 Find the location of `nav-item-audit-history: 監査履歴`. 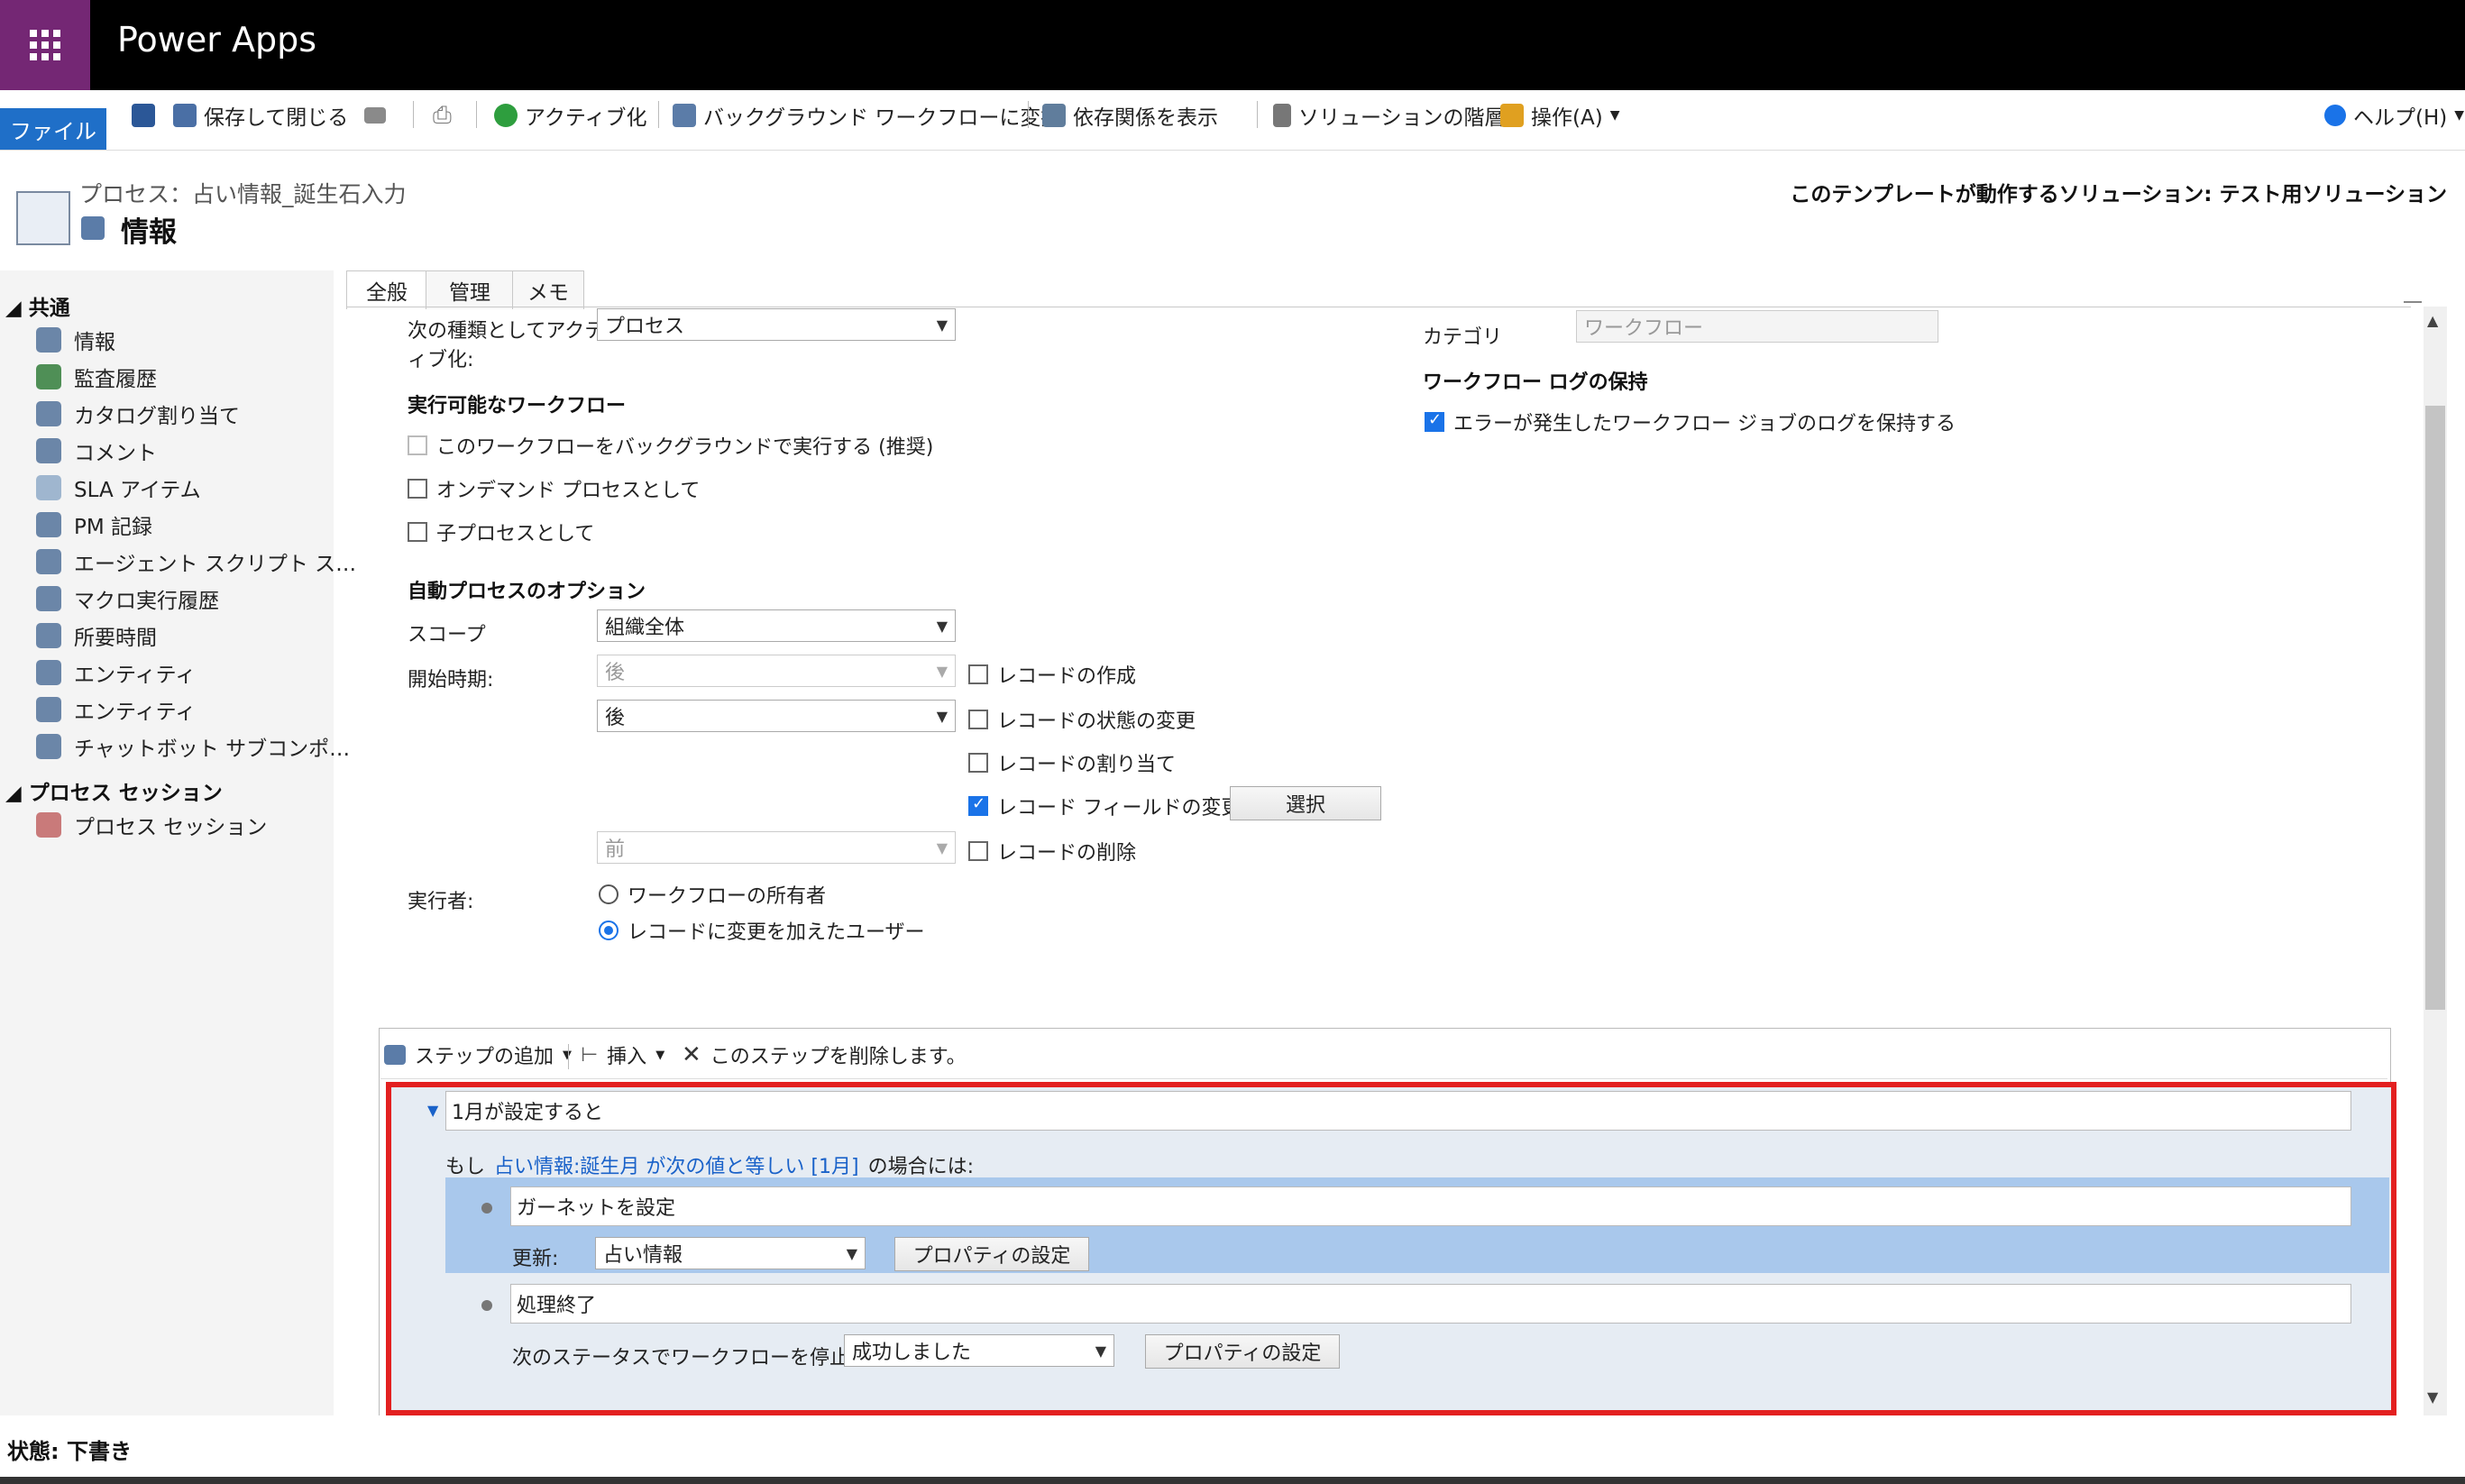

nav-item-audit-history: 監査履歴 is located at coordinates (96, 377).